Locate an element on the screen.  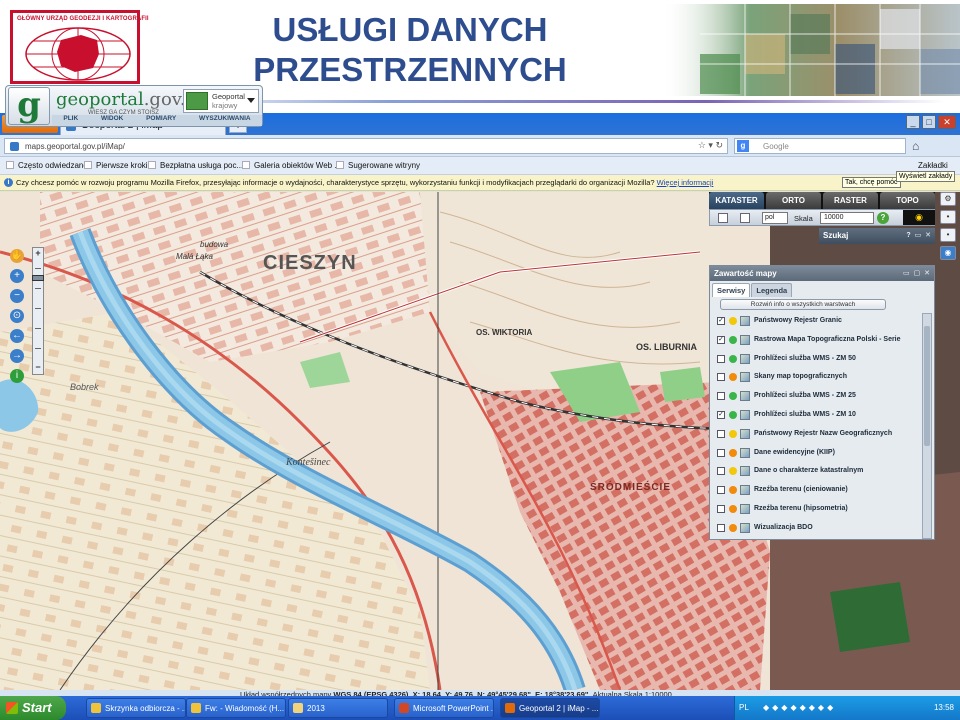
language-select: pol is located at coordinates (775, 218).